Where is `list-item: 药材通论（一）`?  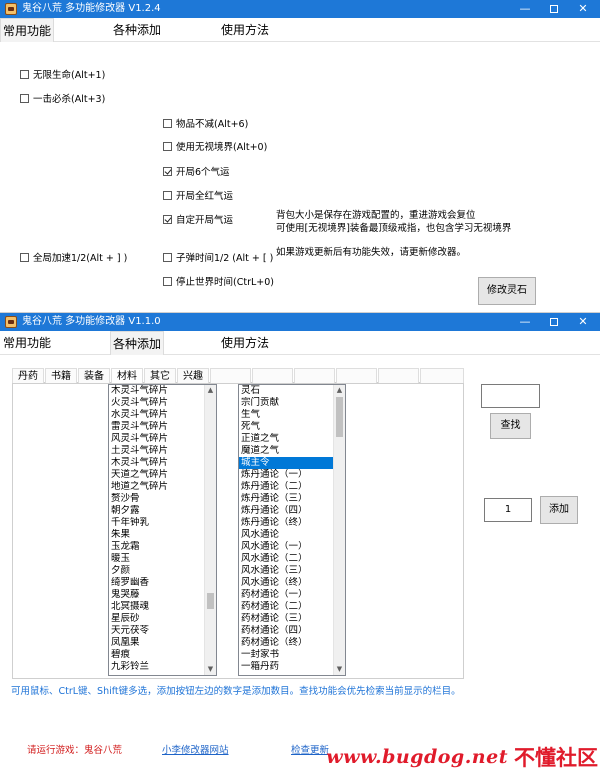
list-item: 药材通论（一） is located at coordinates (286, 595).